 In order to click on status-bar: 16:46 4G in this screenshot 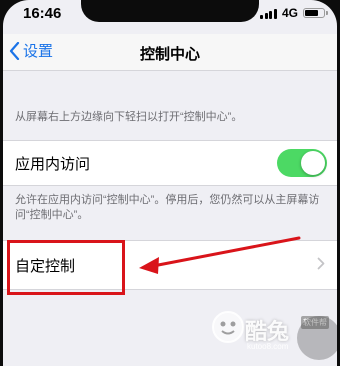, I will do `click(170, 14)`.